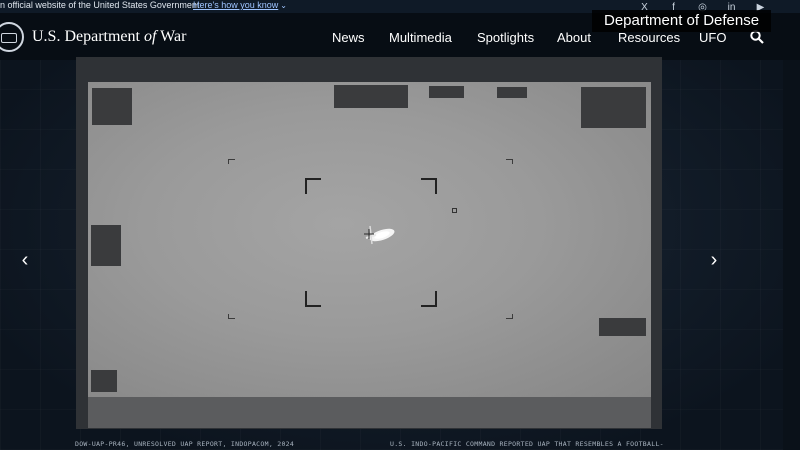 The image size is (800, 450). Describe the element at coordinates (454, 210) in the screenshot. I see `target-marker` at that location.